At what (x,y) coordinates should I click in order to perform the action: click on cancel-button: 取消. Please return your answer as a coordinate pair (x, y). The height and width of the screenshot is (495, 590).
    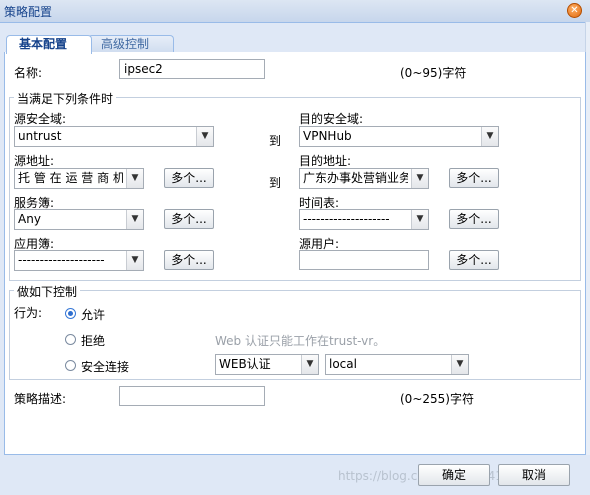
    Looking at the image, I should click on (534, 475).